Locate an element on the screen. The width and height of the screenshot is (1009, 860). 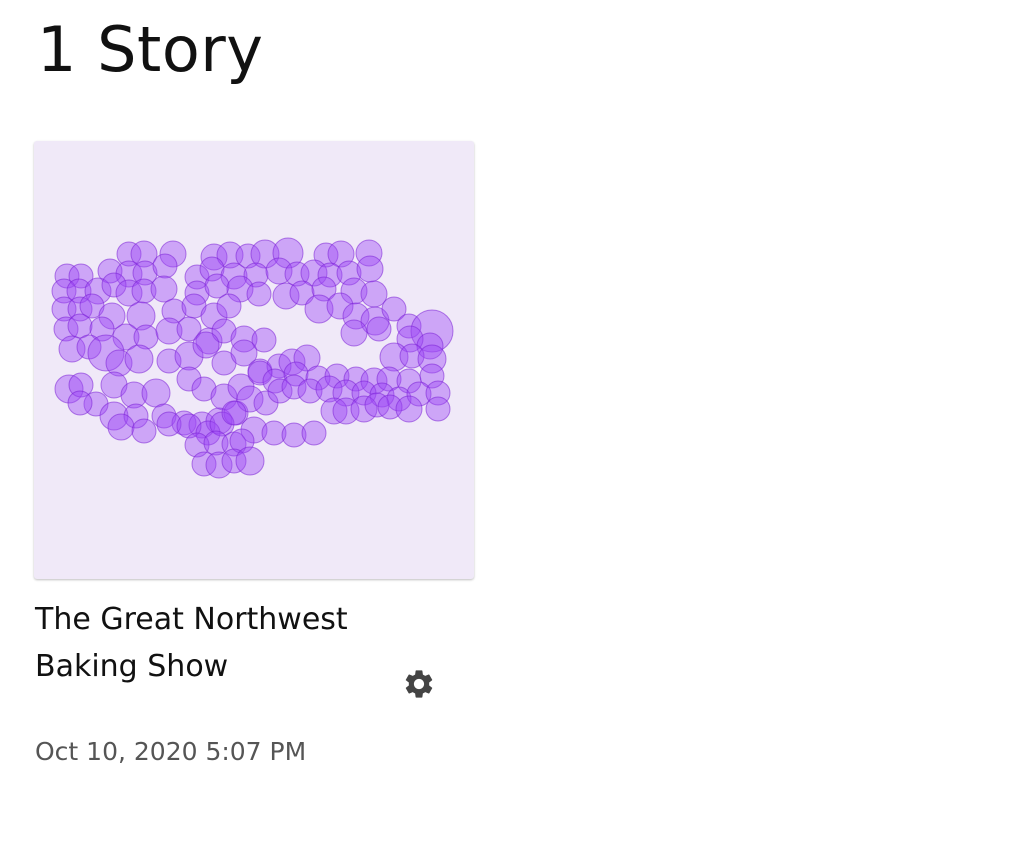
story-settings-button is located at coordinates (419, 684).